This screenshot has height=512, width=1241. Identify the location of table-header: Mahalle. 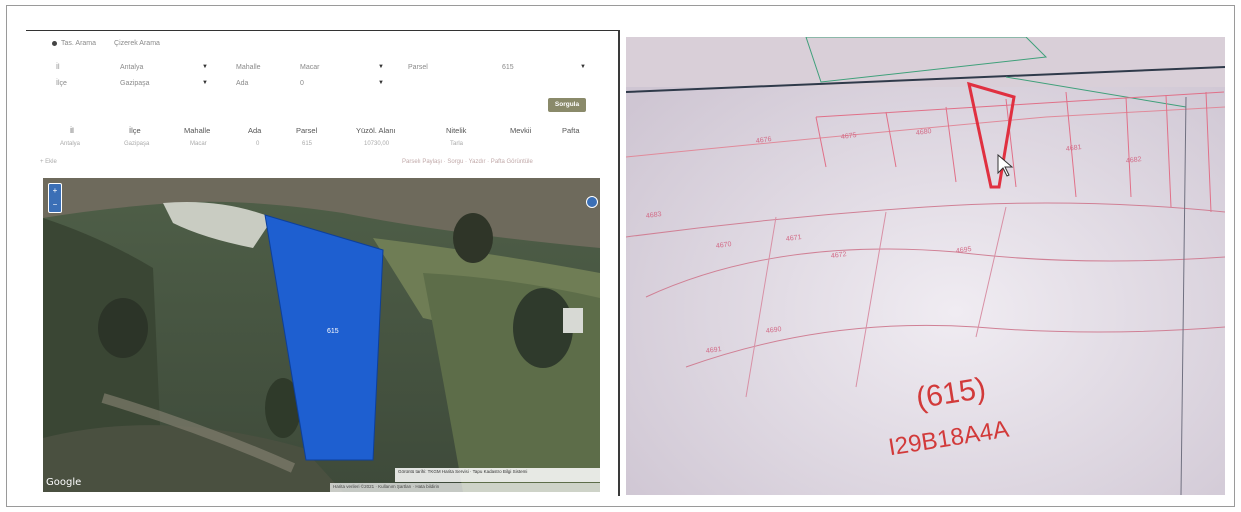
(197, 130).